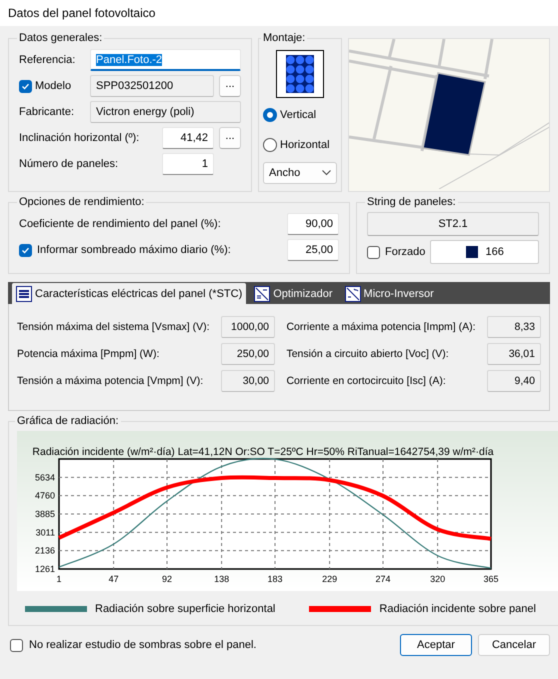  Describe the element at coordinates (300, 173) in the screenshot. I see `dropdown: Ancho` at that location.